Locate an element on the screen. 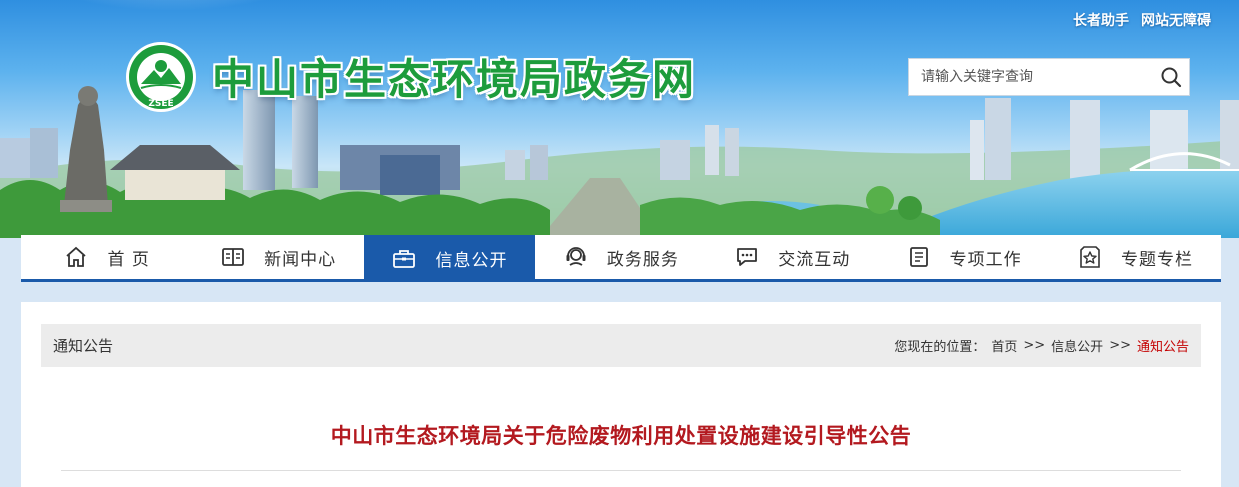 This screenshot has height=487, width=1239. site-title: 中山市生态环境局政务网 is located at coordinates (454, 79).